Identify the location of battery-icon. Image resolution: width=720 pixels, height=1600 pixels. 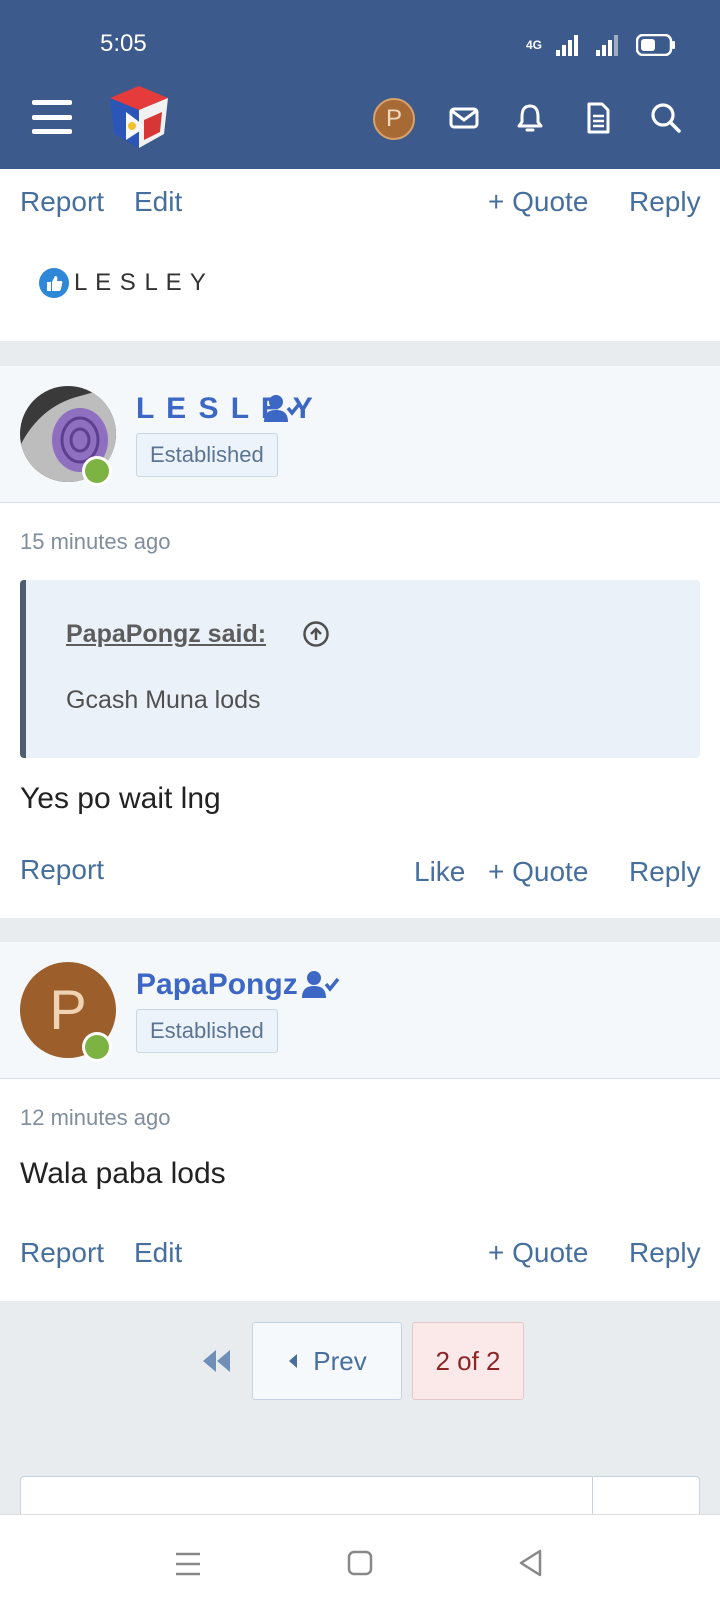
(655, 45).